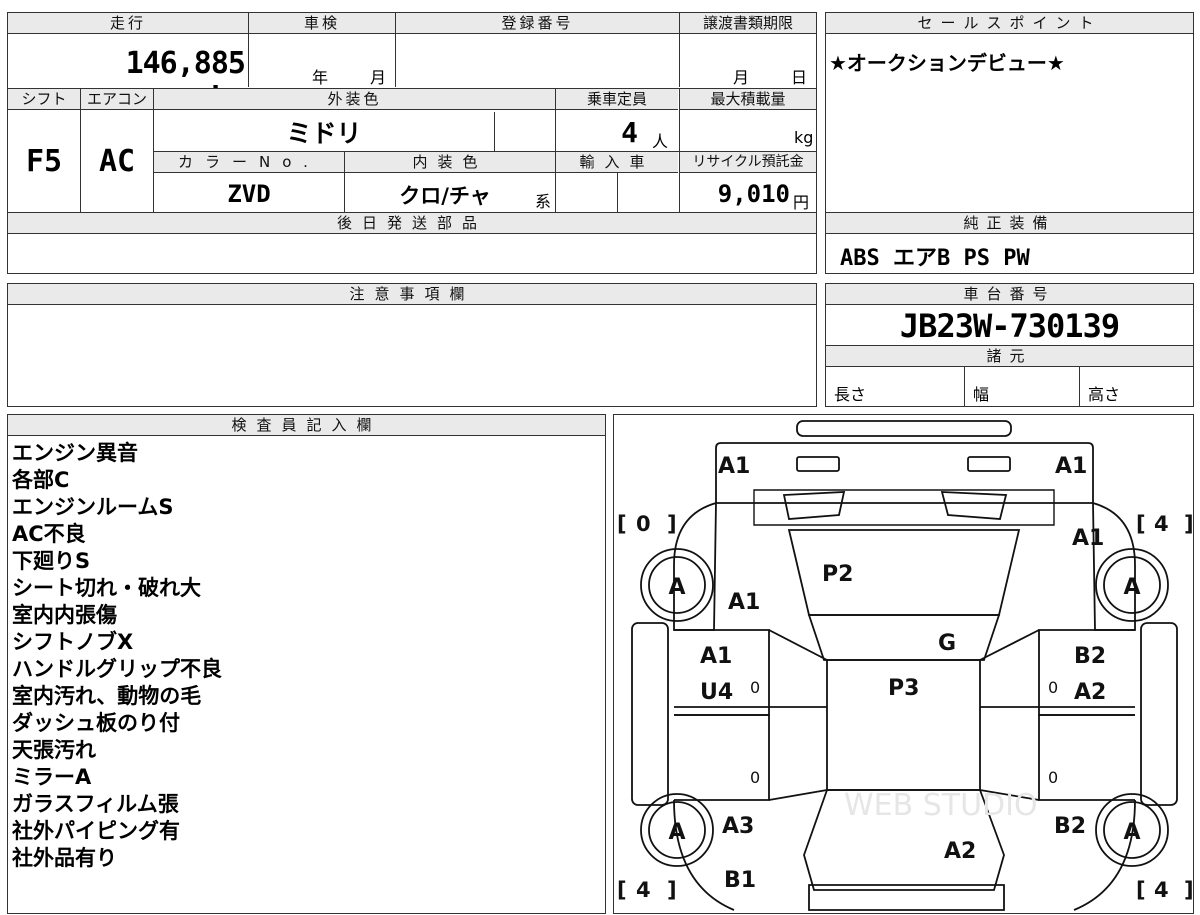 This screenshot has height=915, width=1200. What do you see at coordinates (1090, 692) in the screenshot?
I see `mark-right-door-2: A2` at bounding box center [1090, 692].